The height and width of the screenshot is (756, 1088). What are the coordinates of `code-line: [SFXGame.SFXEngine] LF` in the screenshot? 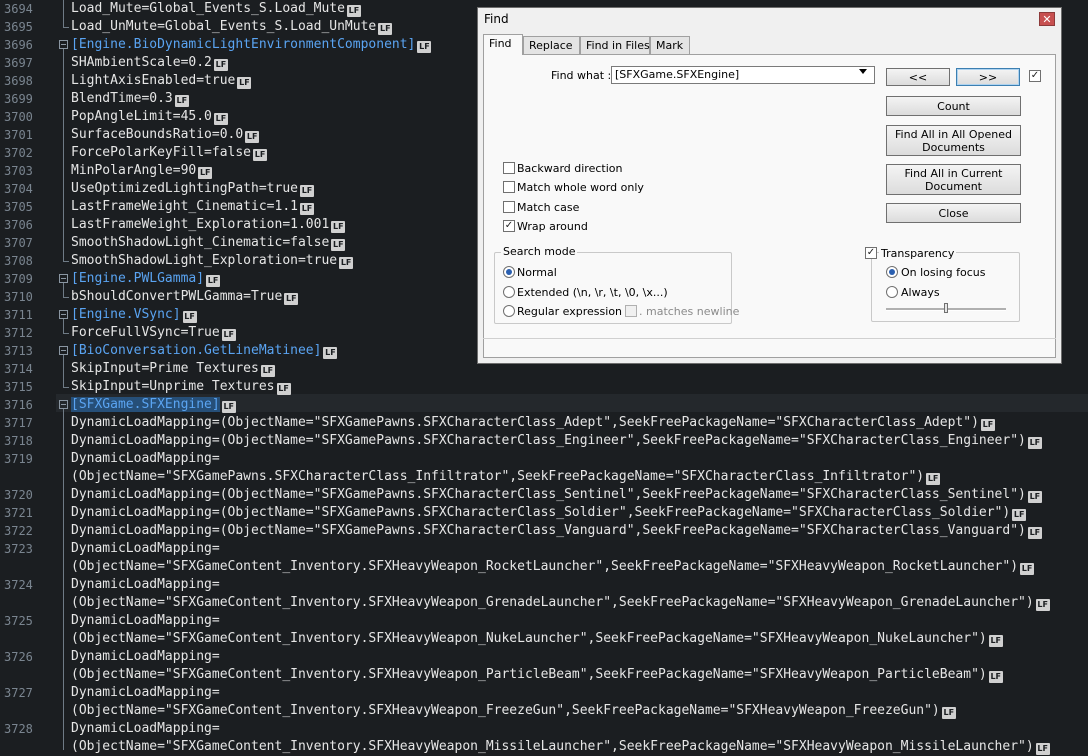 It's located at (153, 405).